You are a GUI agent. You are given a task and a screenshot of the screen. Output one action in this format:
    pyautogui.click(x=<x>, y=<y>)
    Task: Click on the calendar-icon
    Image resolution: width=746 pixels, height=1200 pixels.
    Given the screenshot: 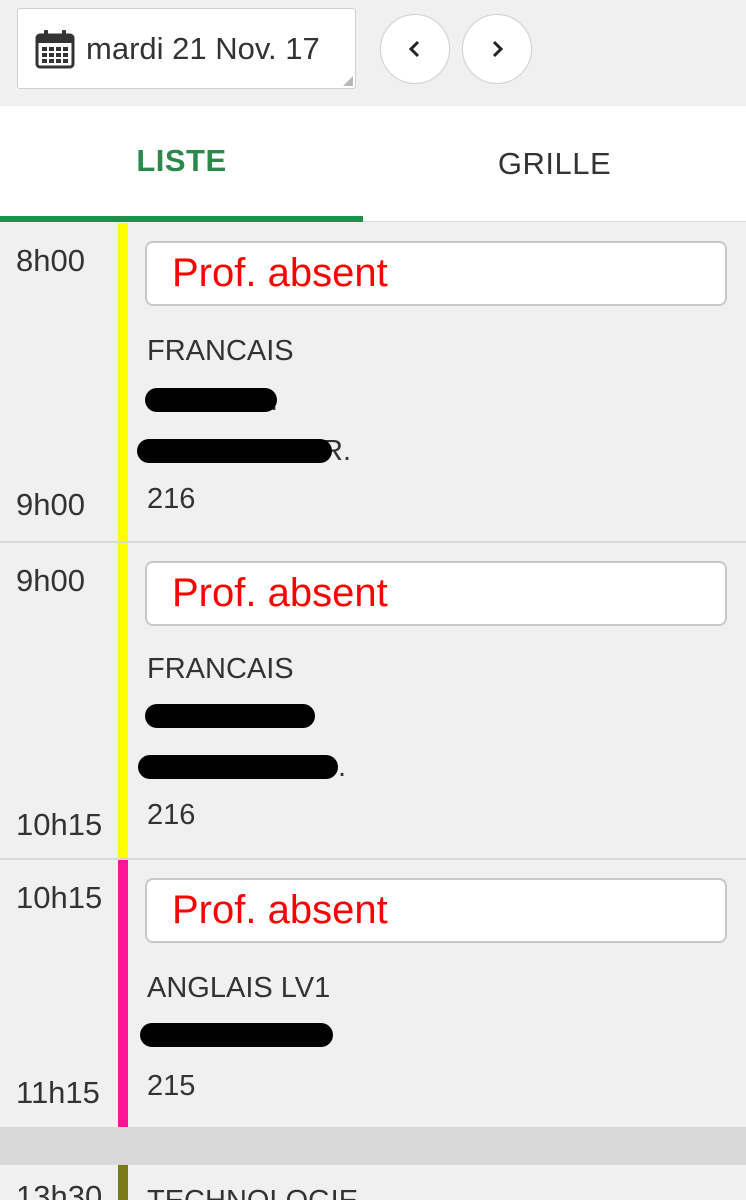 What is the action you would take?
    pyautogui.click(x=55, y=49)
    